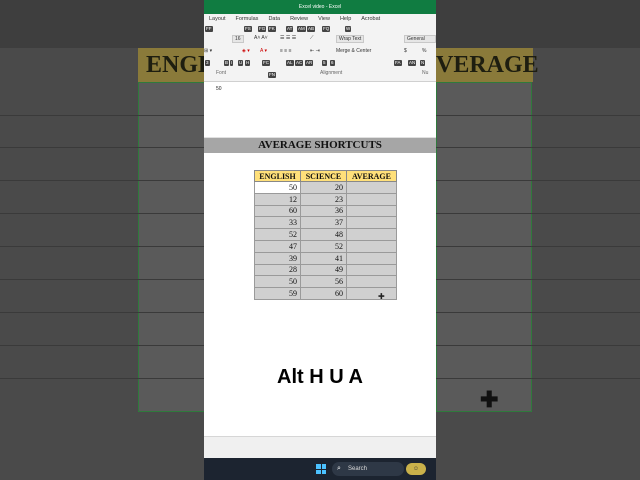 This screenshot has width=640, height=480. What do you see at coordinates (274, 19) in the screenshot?
I see `tab-data: Data` at bounding box center [274, 19].